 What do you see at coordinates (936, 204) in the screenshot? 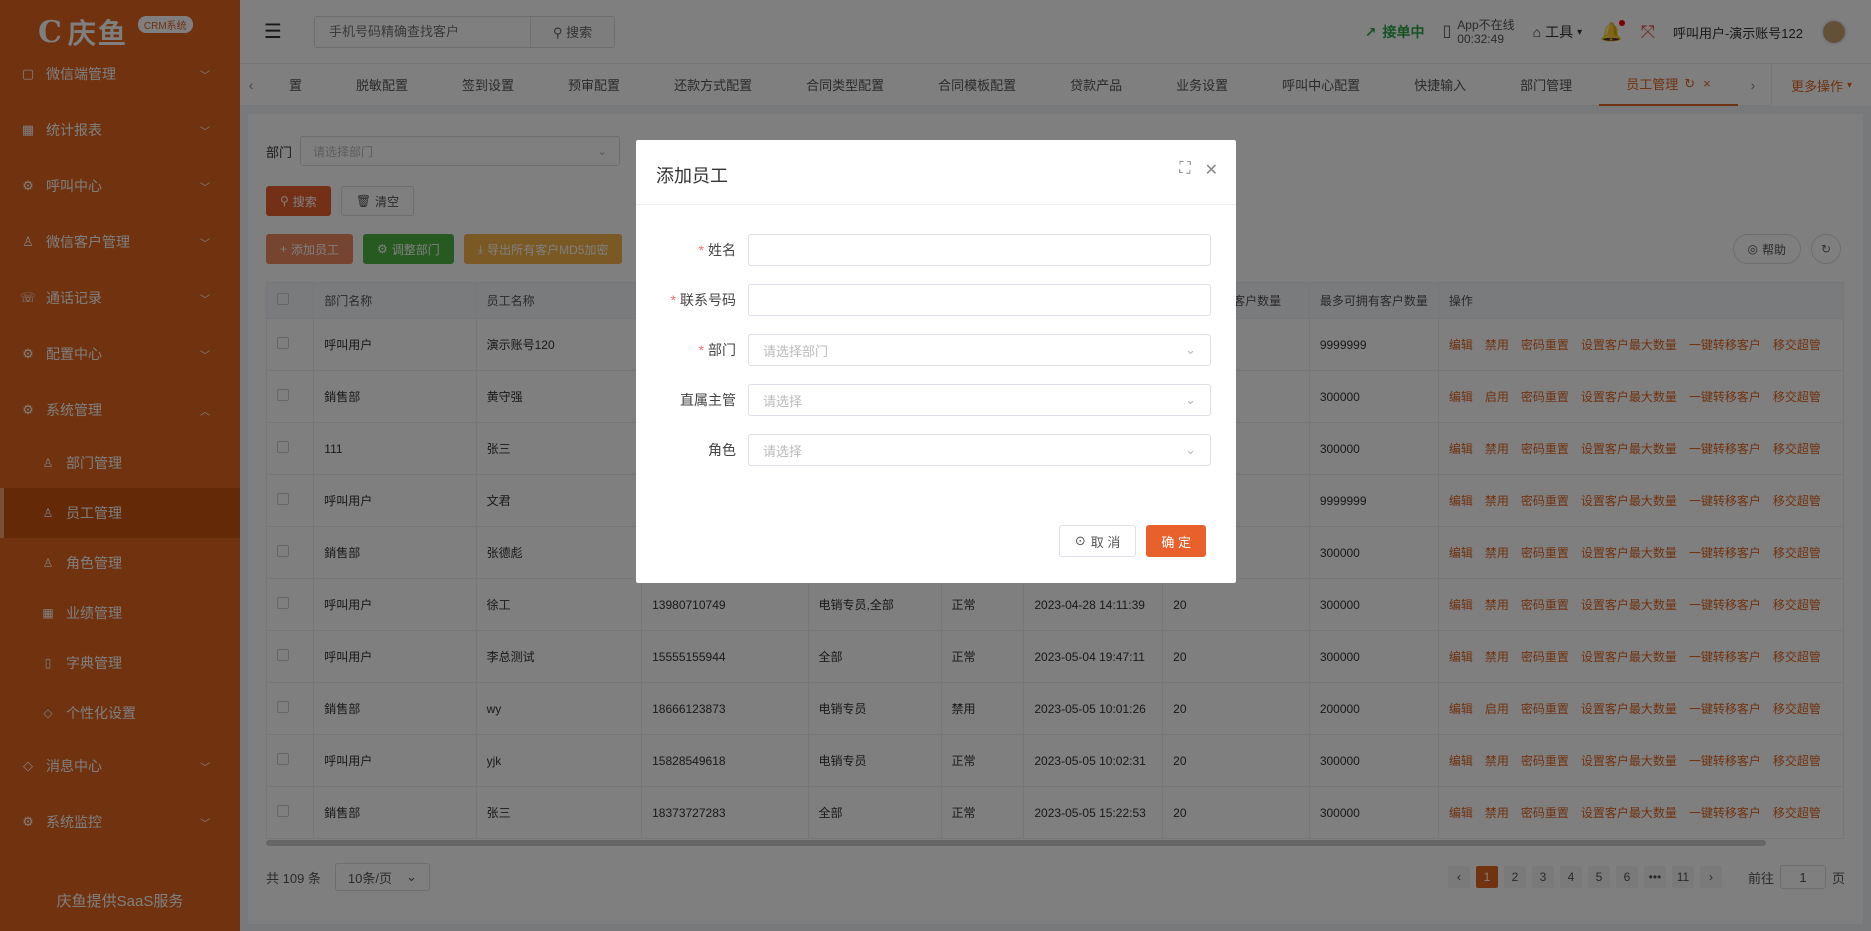
I see `dialog-divider` at bounding box center [936, 204].